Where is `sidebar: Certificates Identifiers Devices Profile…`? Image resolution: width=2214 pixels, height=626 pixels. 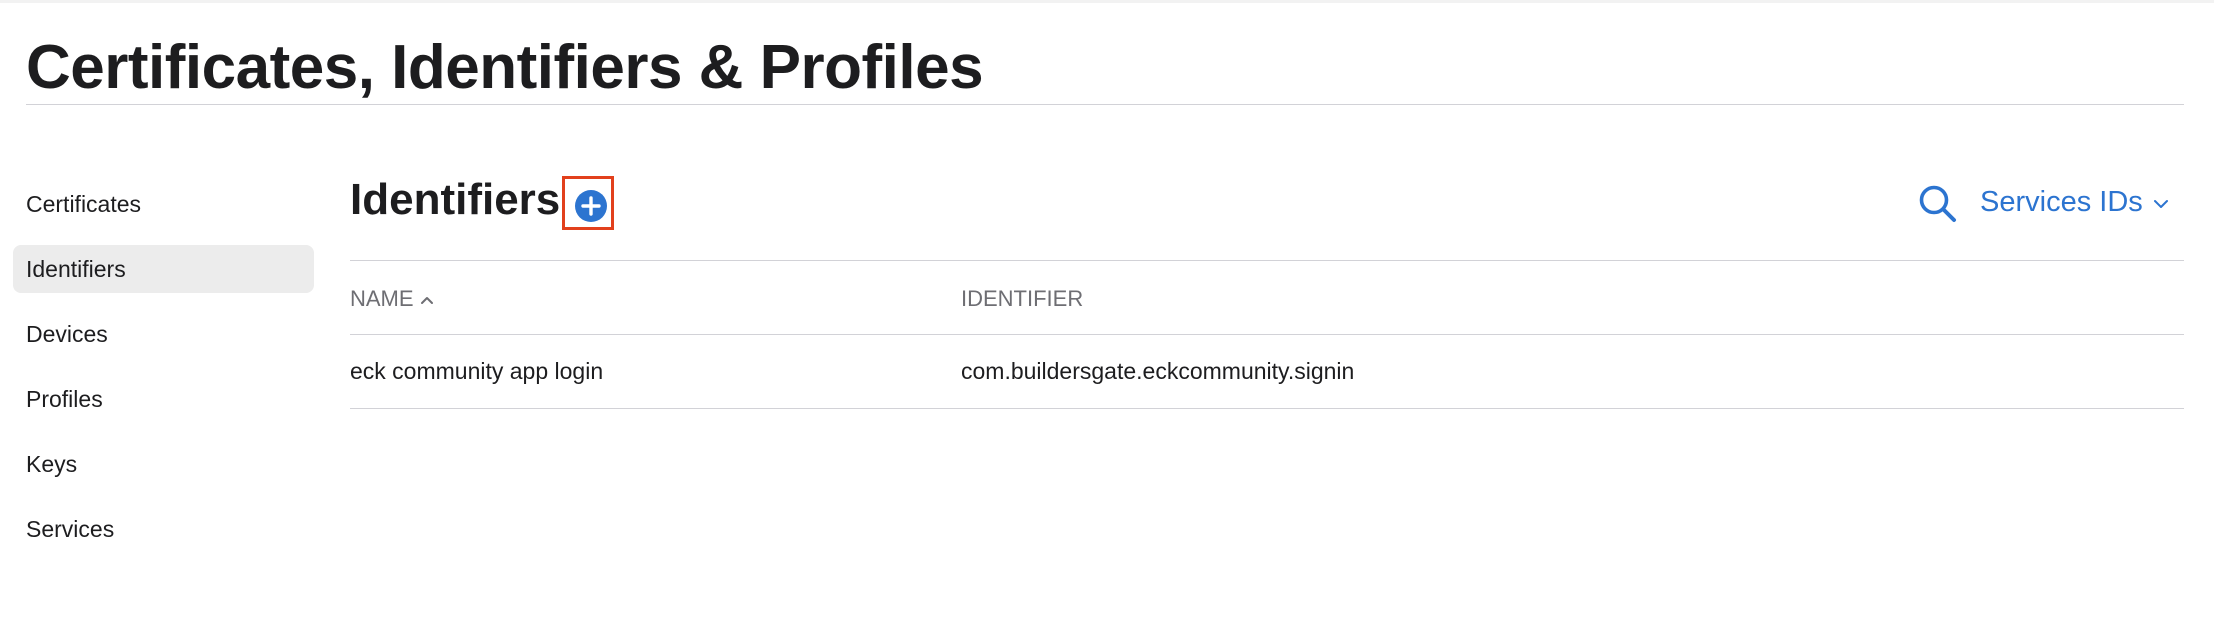
sidebar: Certificates Identifiers Devices Profile… is located at coordinates (163, 375).